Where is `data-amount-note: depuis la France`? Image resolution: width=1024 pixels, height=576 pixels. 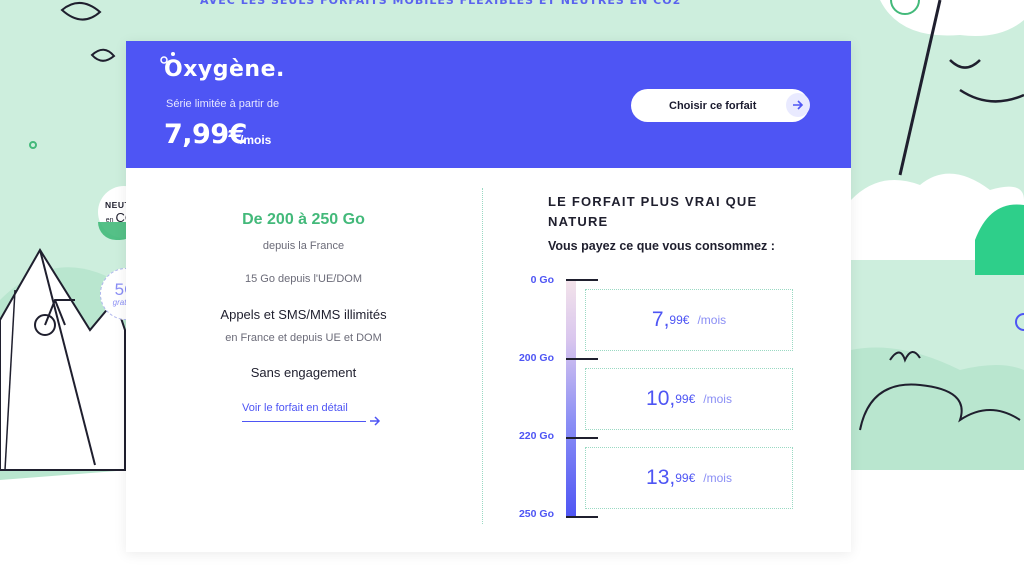 data-amount-note: depuis la France is located at coordinates (303, 246).